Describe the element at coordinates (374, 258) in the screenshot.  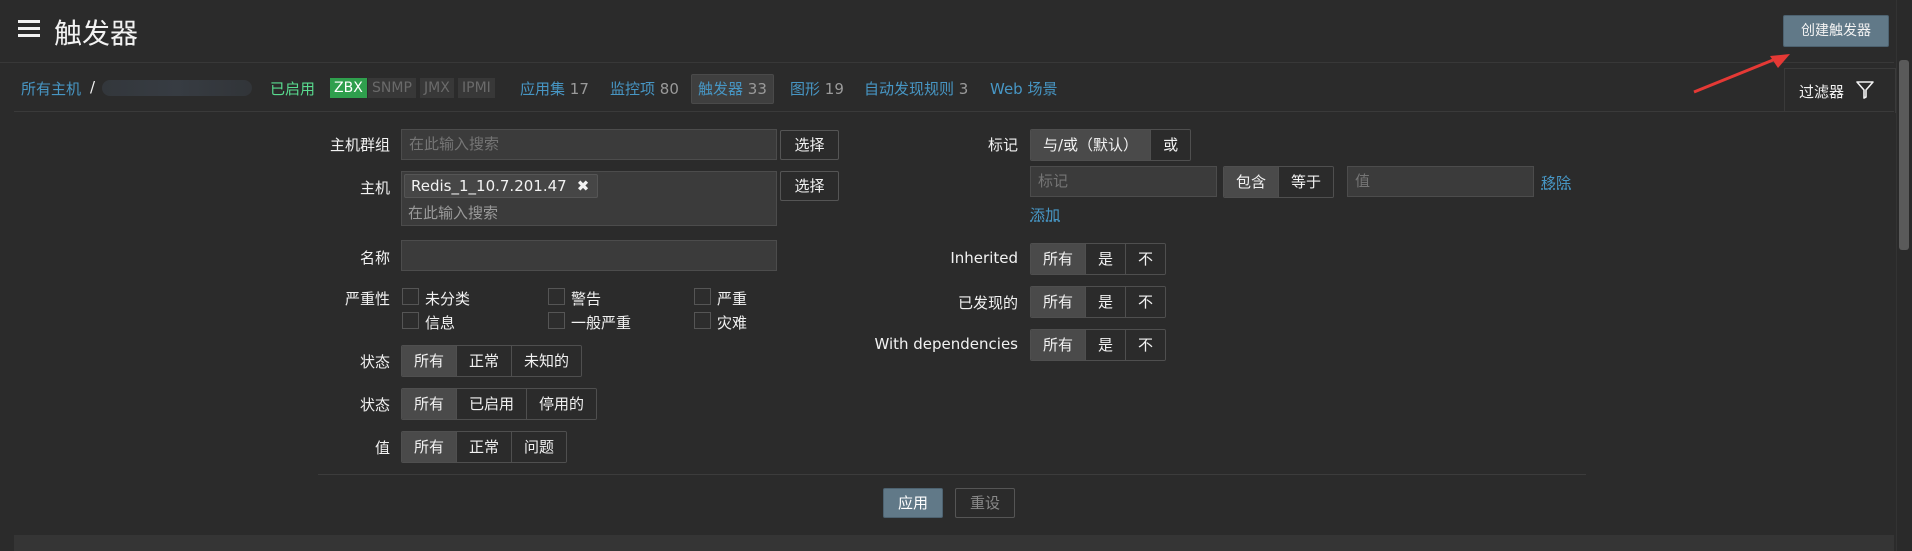
I see `name-label: 名称` at that location.